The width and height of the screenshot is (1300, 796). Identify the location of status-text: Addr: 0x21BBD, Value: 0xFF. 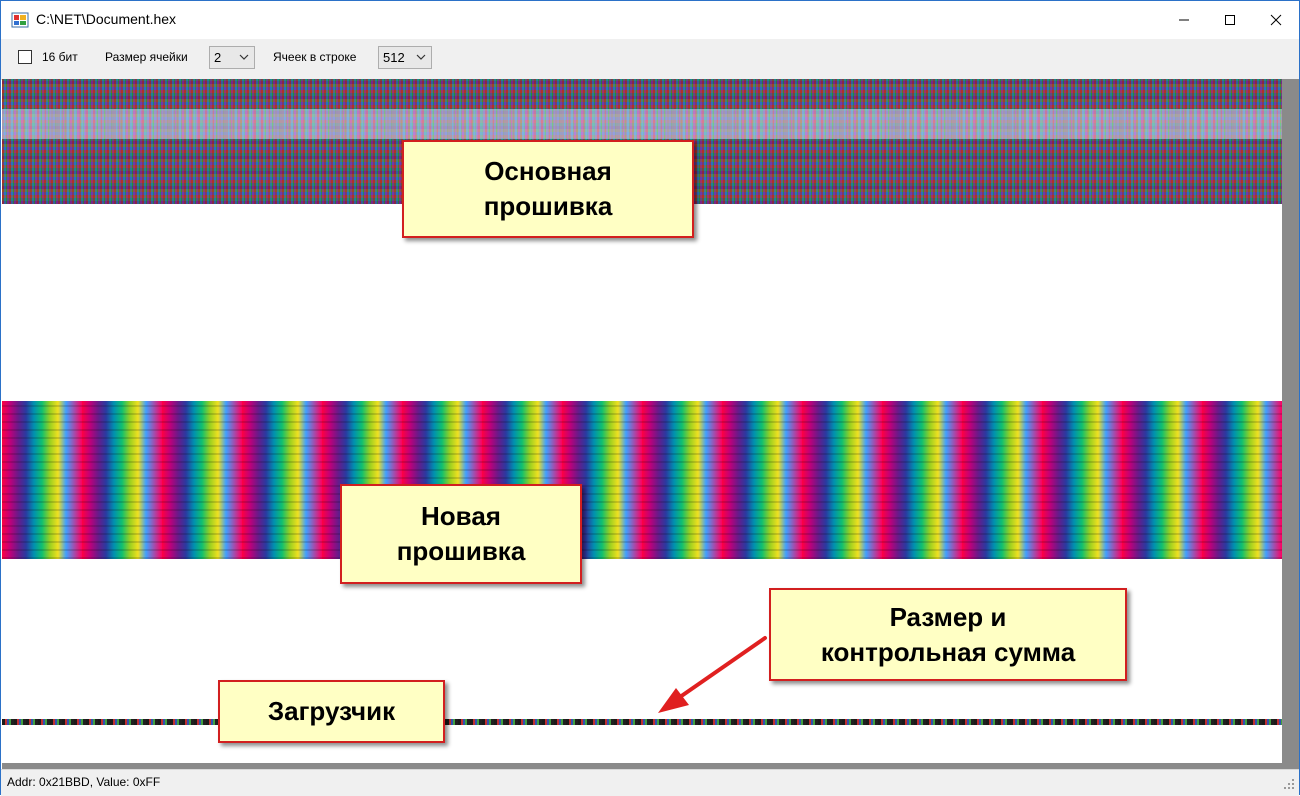
(84, 782).